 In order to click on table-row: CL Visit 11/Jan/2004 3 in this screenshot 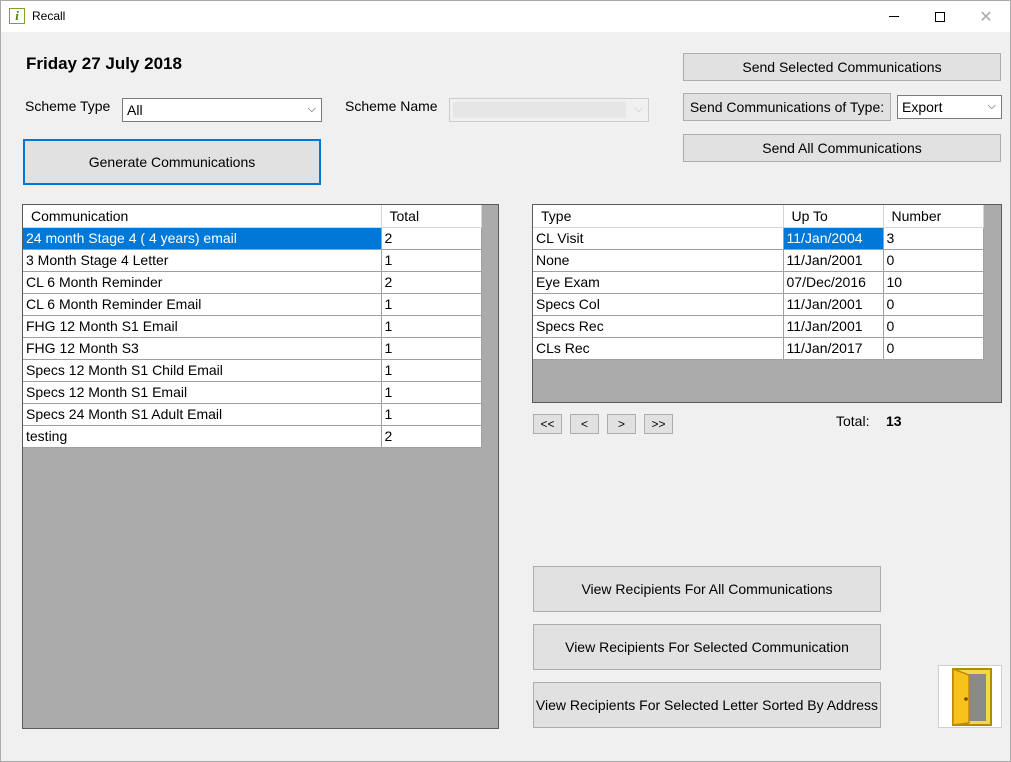, I will do `click(758, 238)`.